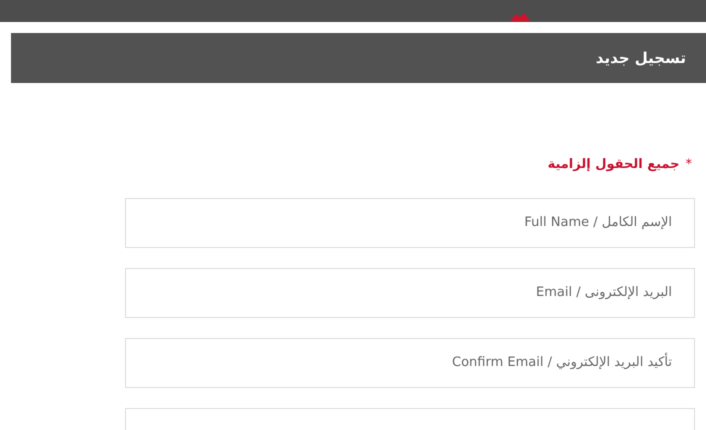 This screenshot has height=430, width=706. Describe the element at coordinates (410, 363) in the screenshot. I see `input-field: تأكيد البريد الإلكتروني / Confirm Email` at that location.